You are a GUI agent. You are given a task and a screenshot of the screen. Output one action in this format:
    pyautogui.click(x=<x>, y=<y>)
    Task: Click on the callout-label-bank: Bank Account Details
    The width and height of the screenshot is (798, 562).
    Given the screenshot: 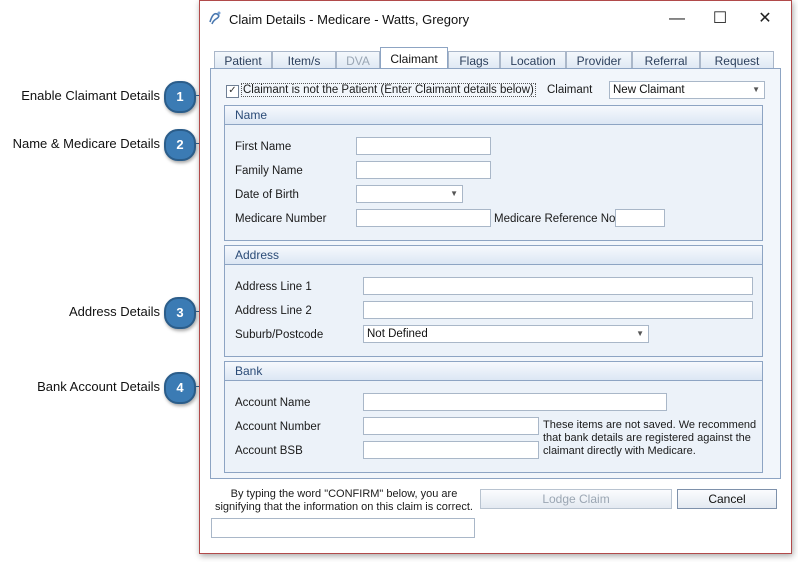 What is the action you would take?
    pyautogui.click(x=98, y=386)
    